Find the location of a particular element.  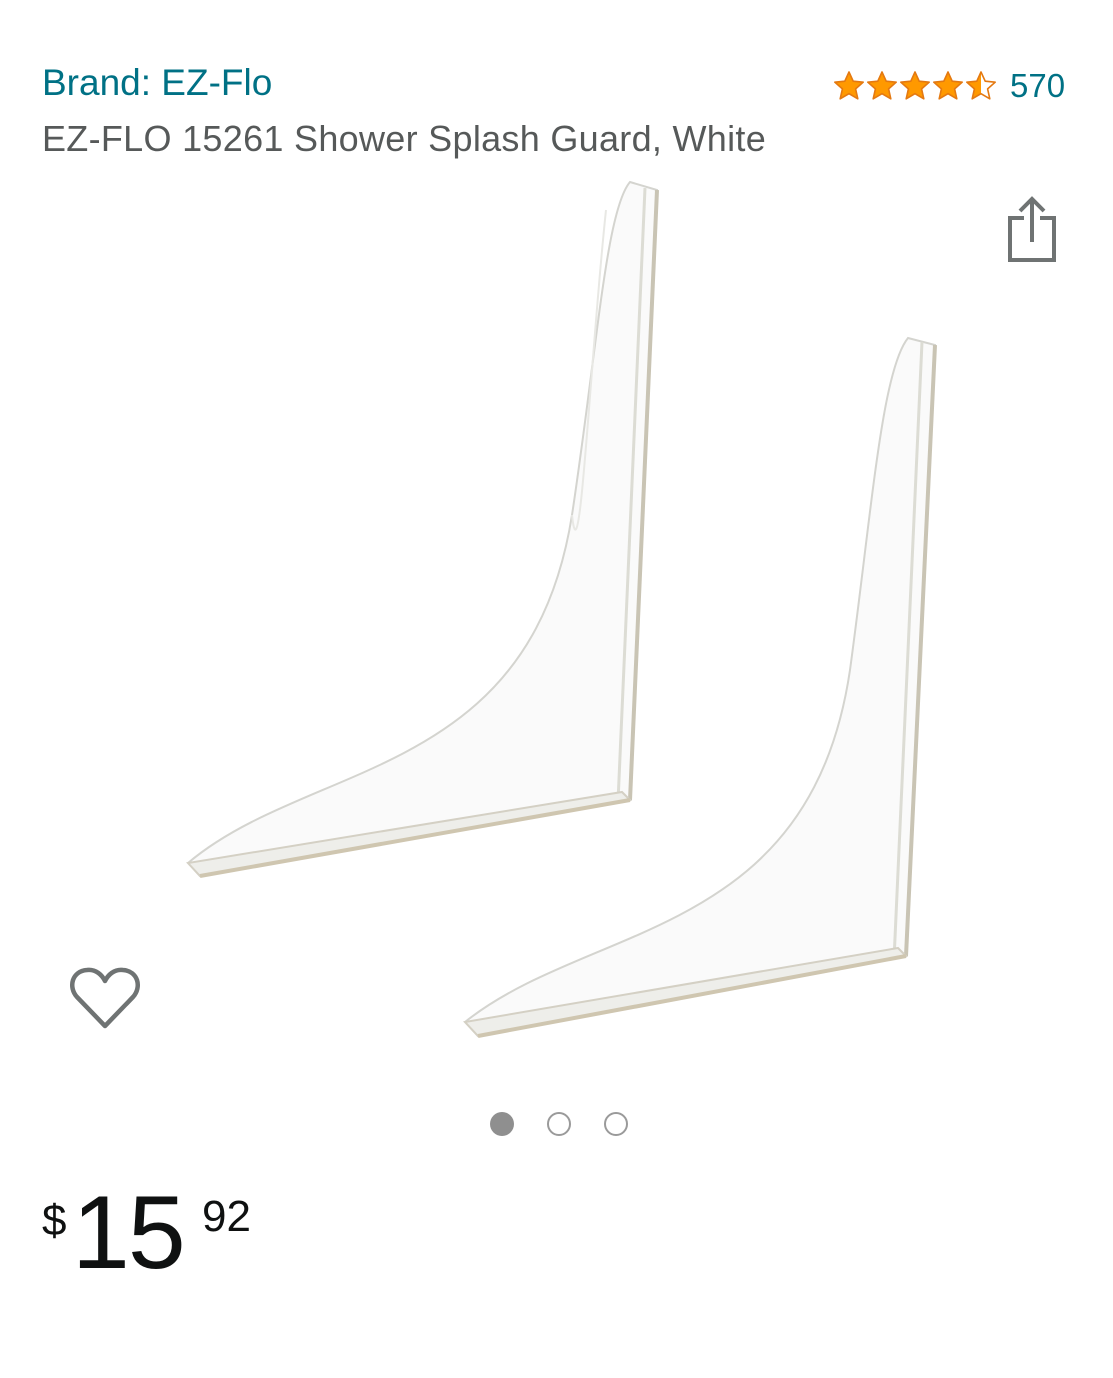

product-title: EZ-FLO 15261 Shower Splash Guard, White is located at coordinates (404, 138).